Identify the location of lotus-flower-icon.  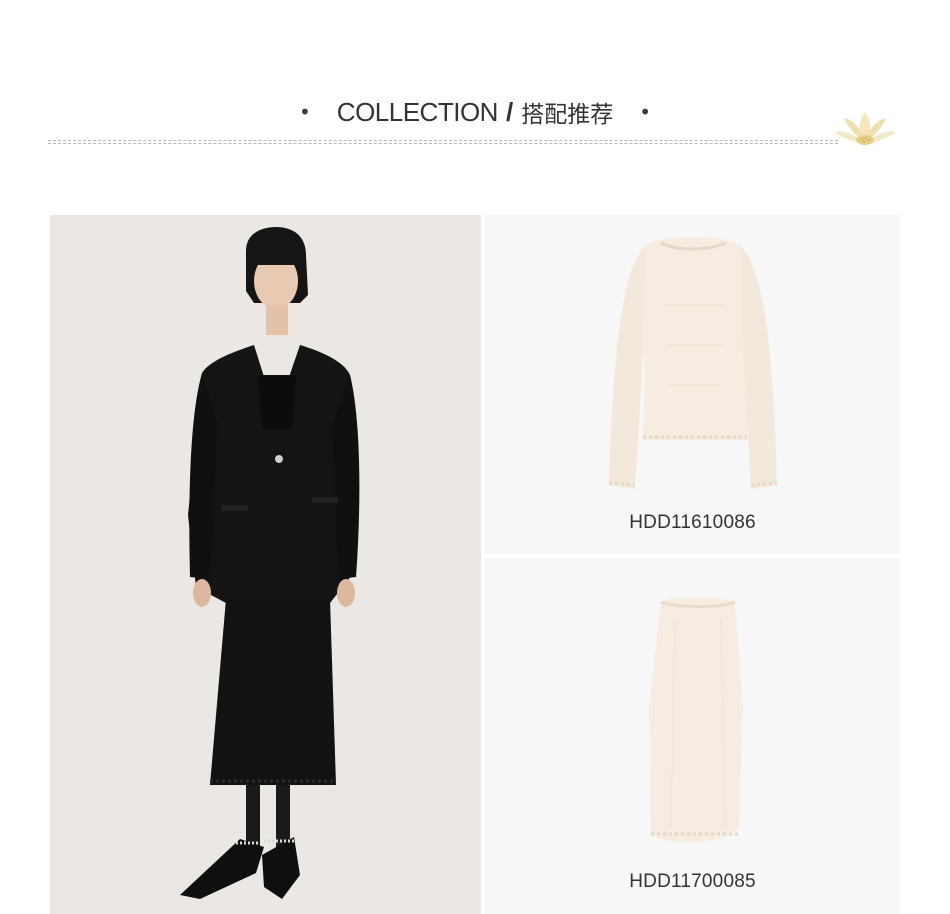
(865, 128).